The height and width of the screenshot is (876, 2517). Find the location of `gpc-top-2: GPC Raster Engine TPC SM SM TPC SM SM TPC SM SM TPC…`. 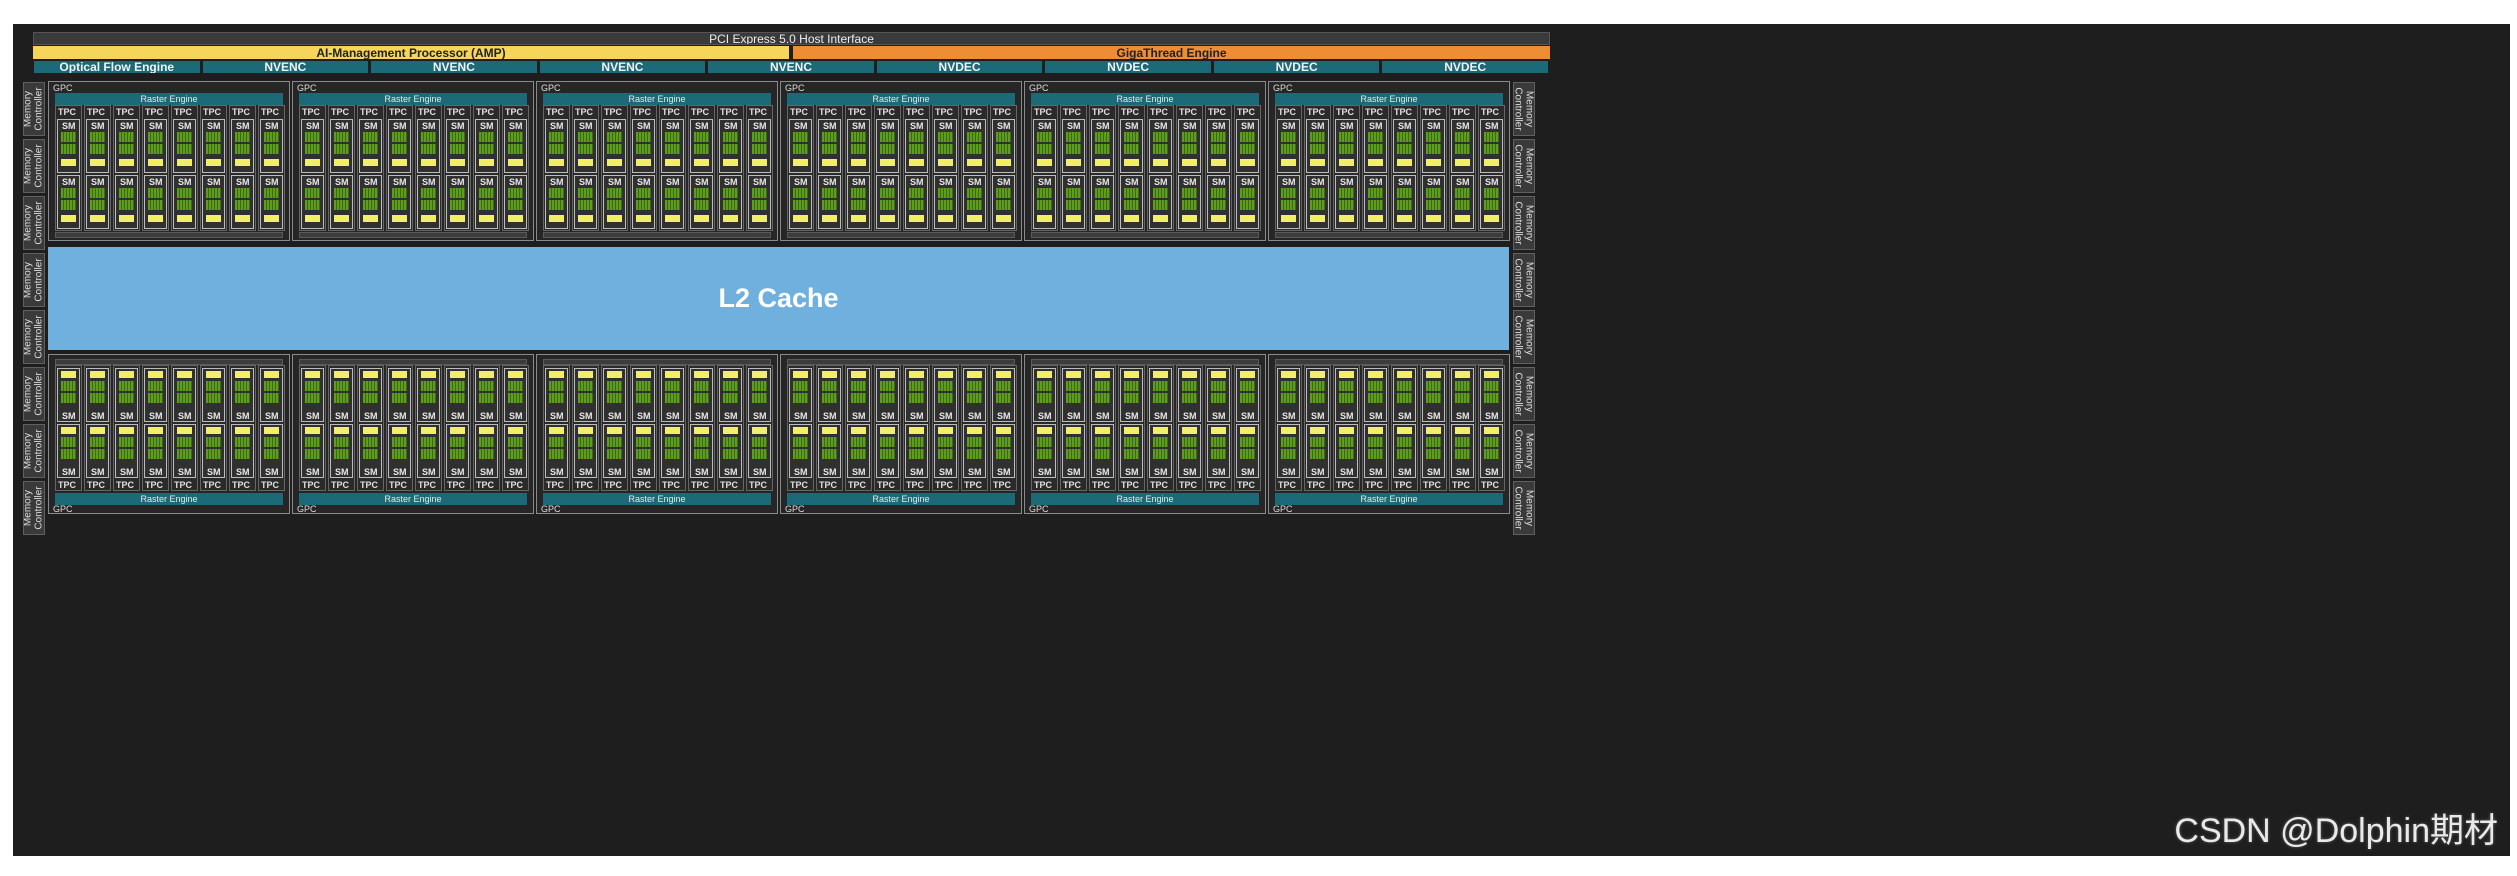

gpc-top-2: GPC Raster Engine TPC SM SM TPC SM SM TPC SM SM TPC… is located at coordinates (413, 161).